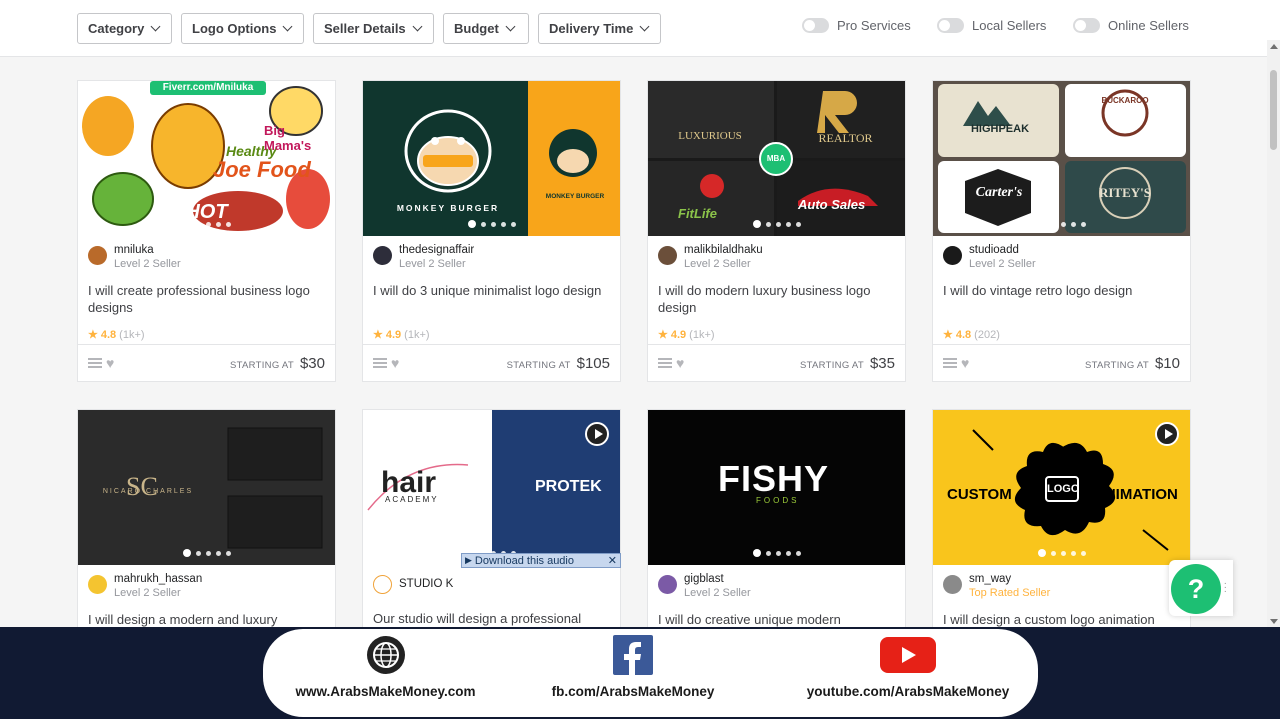 This screenshot has height=719, width=1280. What do you see at coordinates (678, 334) in the screenshot?
I see `rating-value: 4.9` at bounding box center [678, 334].